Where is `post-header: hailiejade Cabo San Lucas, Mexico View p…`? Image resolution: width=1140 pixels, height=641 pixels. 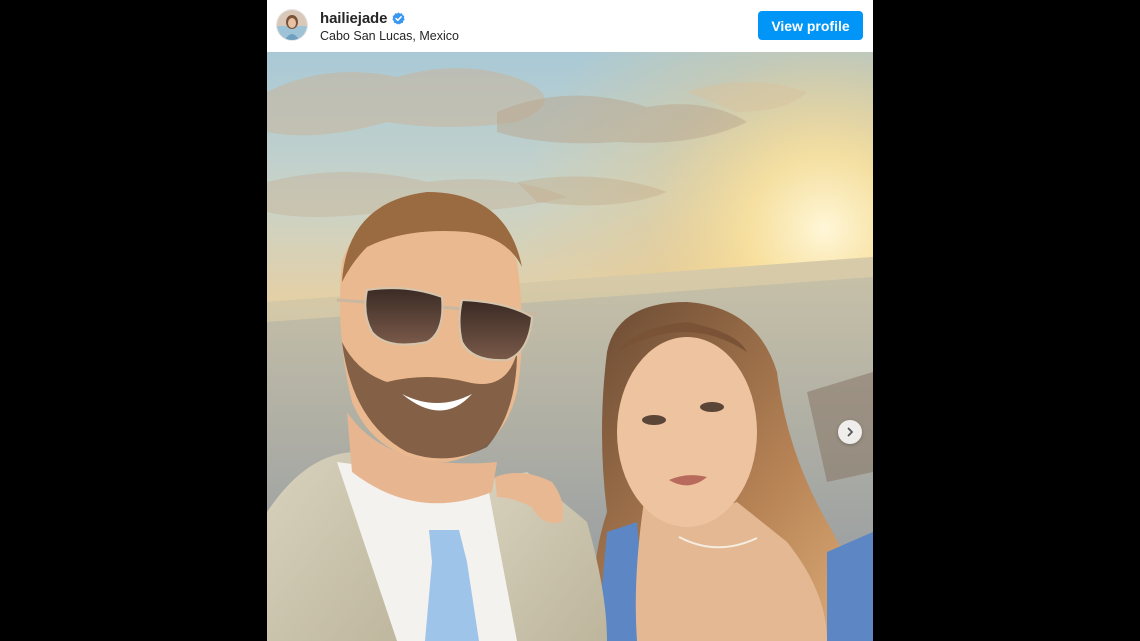 post-header: hailiejade Cabo San Lucas, Mexico View p… is located at coordinates (570, 26).